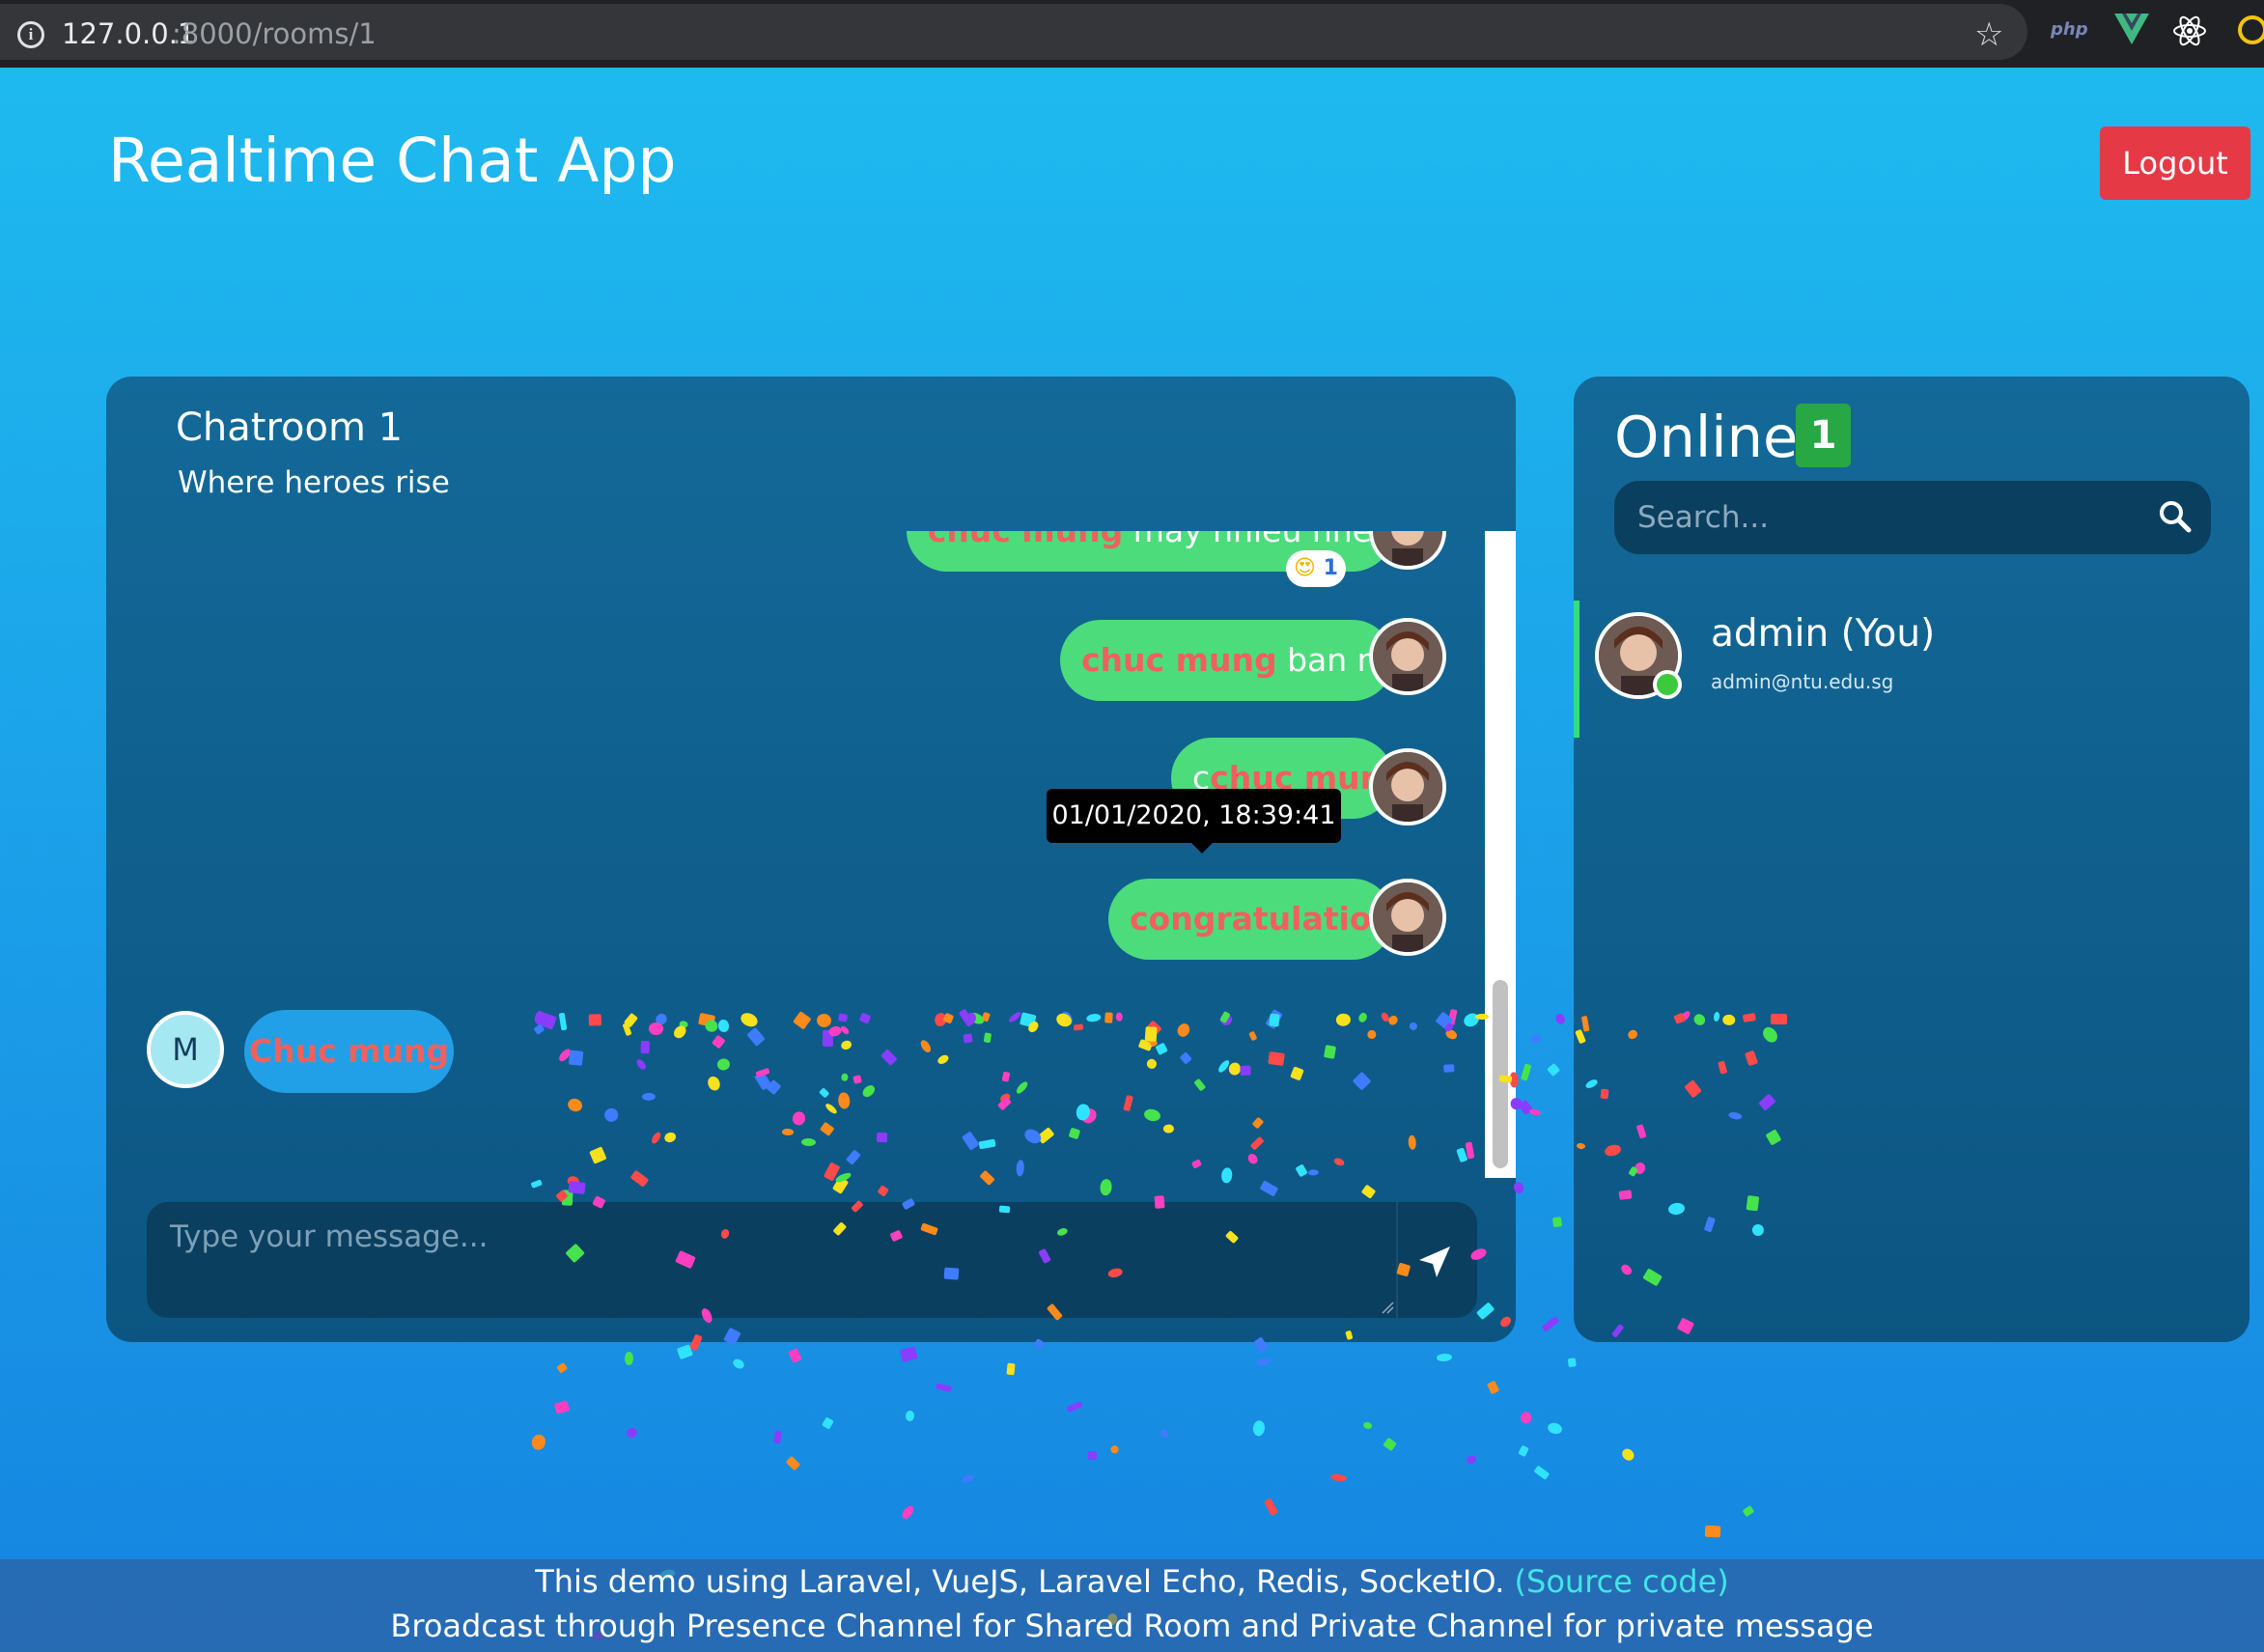 The height and width of the screenshot is (1652, 2264). I want to click on react-icon, so click(2189, 31).